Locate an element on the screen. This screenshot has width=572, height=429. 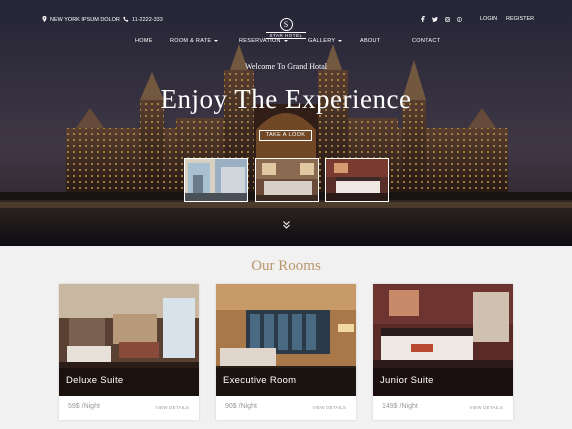
nav-contact: CONTACT is located at coordinates (426, 41).